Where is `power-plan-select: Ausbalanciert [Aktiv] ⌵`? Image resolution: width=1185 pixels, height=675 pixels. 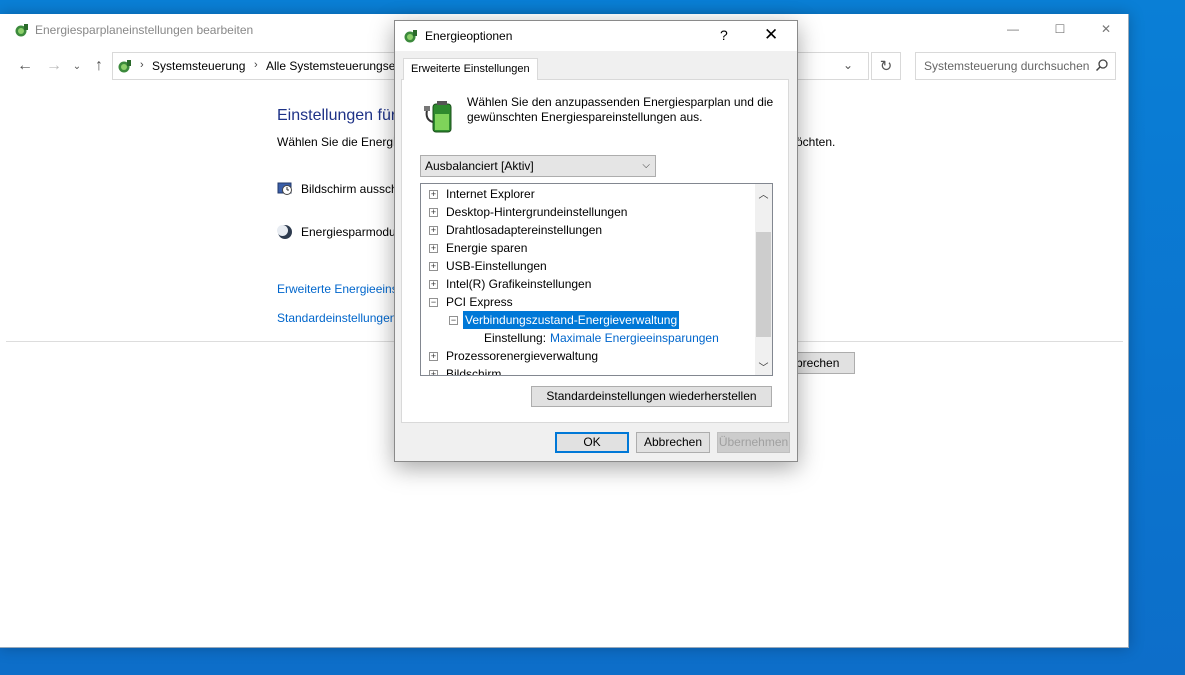 power-plan-select: Ausbalanciert [Aktiv] ⌵ is located at coordinates (538, 166).